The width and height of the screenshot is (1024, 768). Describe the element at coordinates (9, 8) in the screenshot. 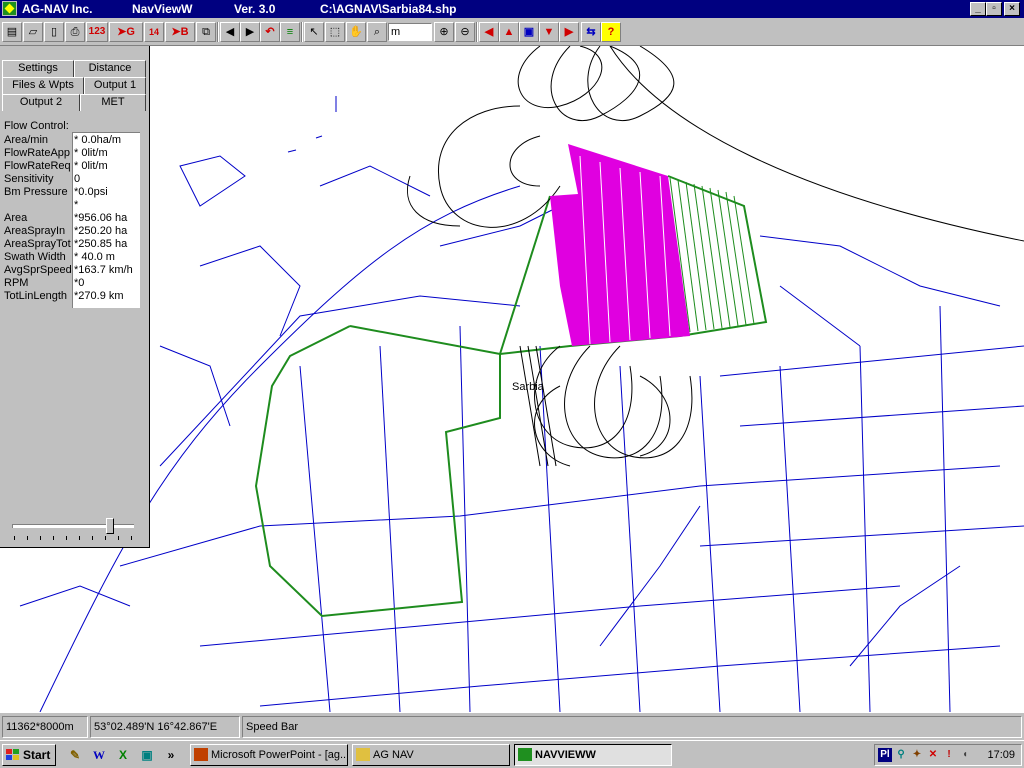

I see `app-icon` at that location.